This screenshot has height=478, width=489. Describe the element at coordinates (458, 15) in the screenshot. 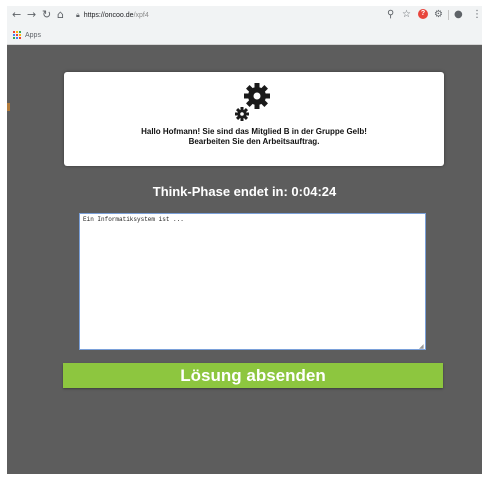

I see `account-icon: ●` at that location.